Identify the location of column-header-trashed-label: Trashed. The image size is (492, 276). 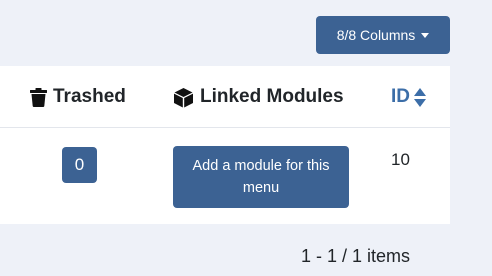
(89, 96).